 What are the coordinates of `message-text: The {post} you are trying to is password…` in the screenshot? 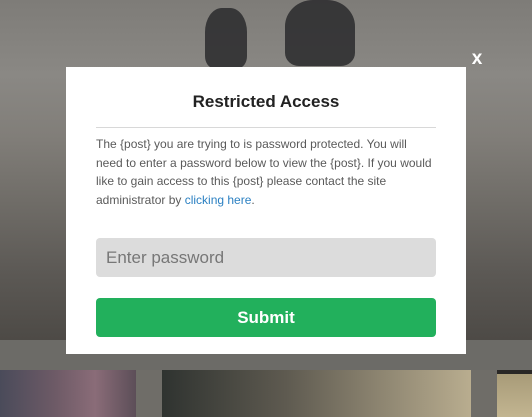 It's located at (264, 172).